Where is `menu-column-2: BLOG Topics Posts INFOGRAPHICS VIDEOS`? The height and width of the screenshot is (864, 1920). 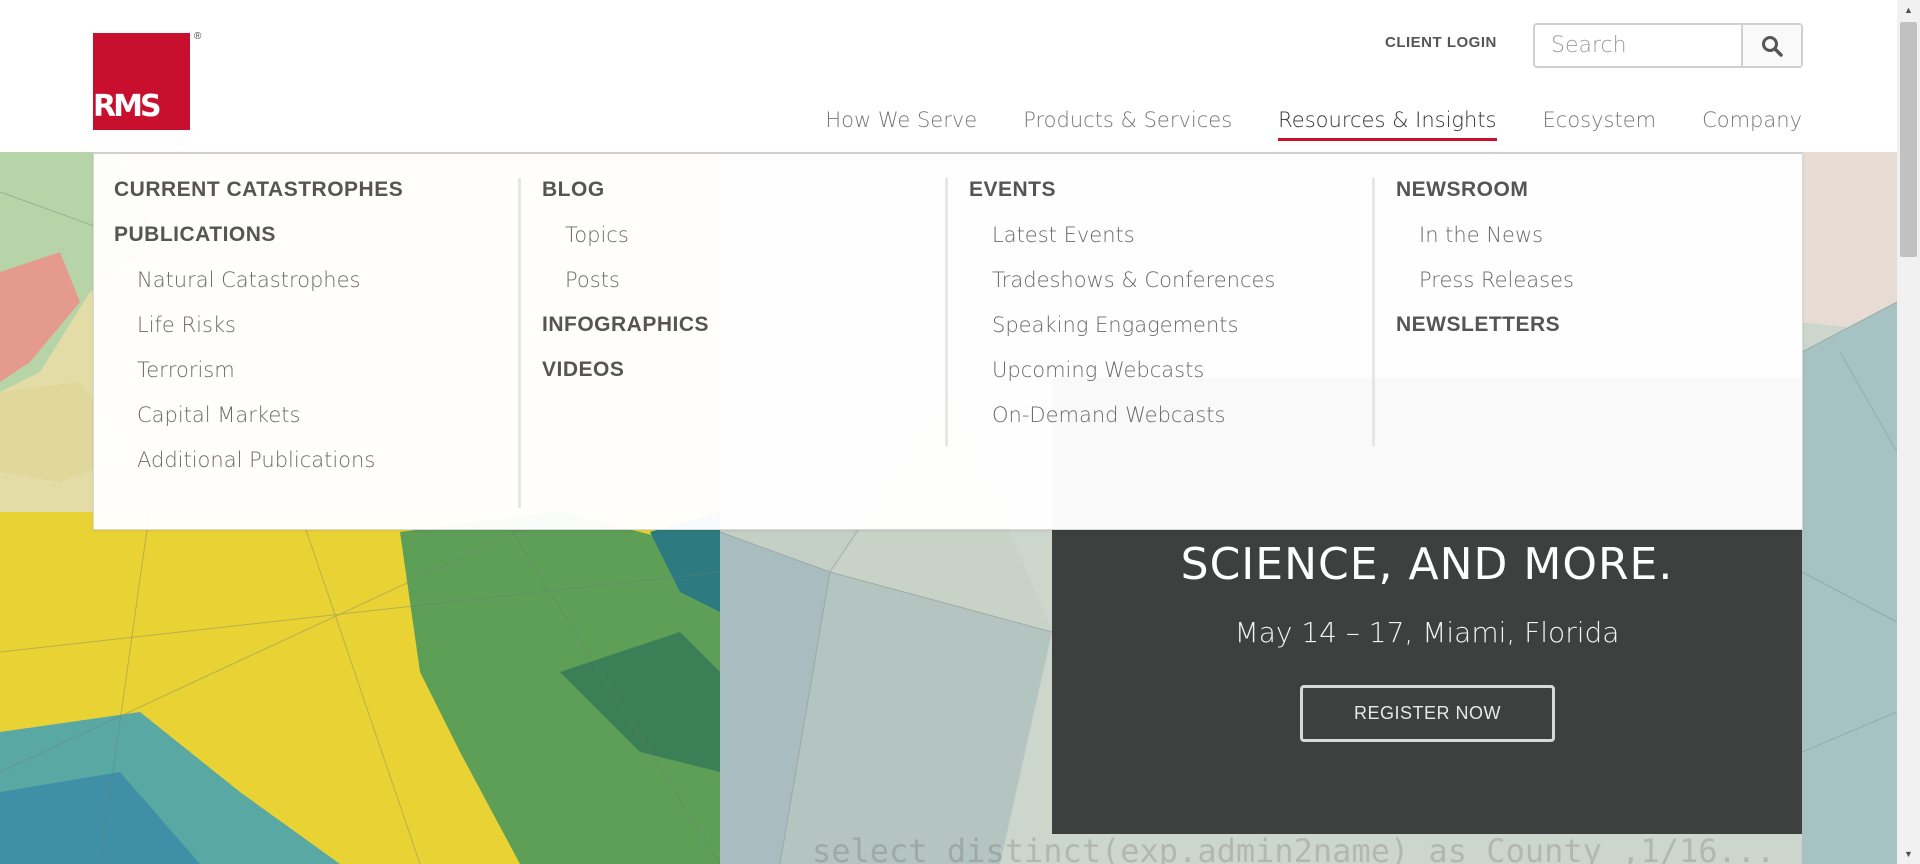
menu-column-2: BLOG Topics Posts INFOGRAPHICS VIDEOS is located at coordinates (625, 290).